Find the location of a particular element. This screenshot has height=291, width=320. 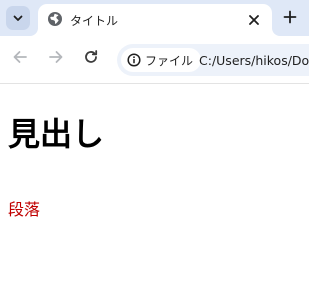

arrow-right-icon is located at coordinates (56, 59).